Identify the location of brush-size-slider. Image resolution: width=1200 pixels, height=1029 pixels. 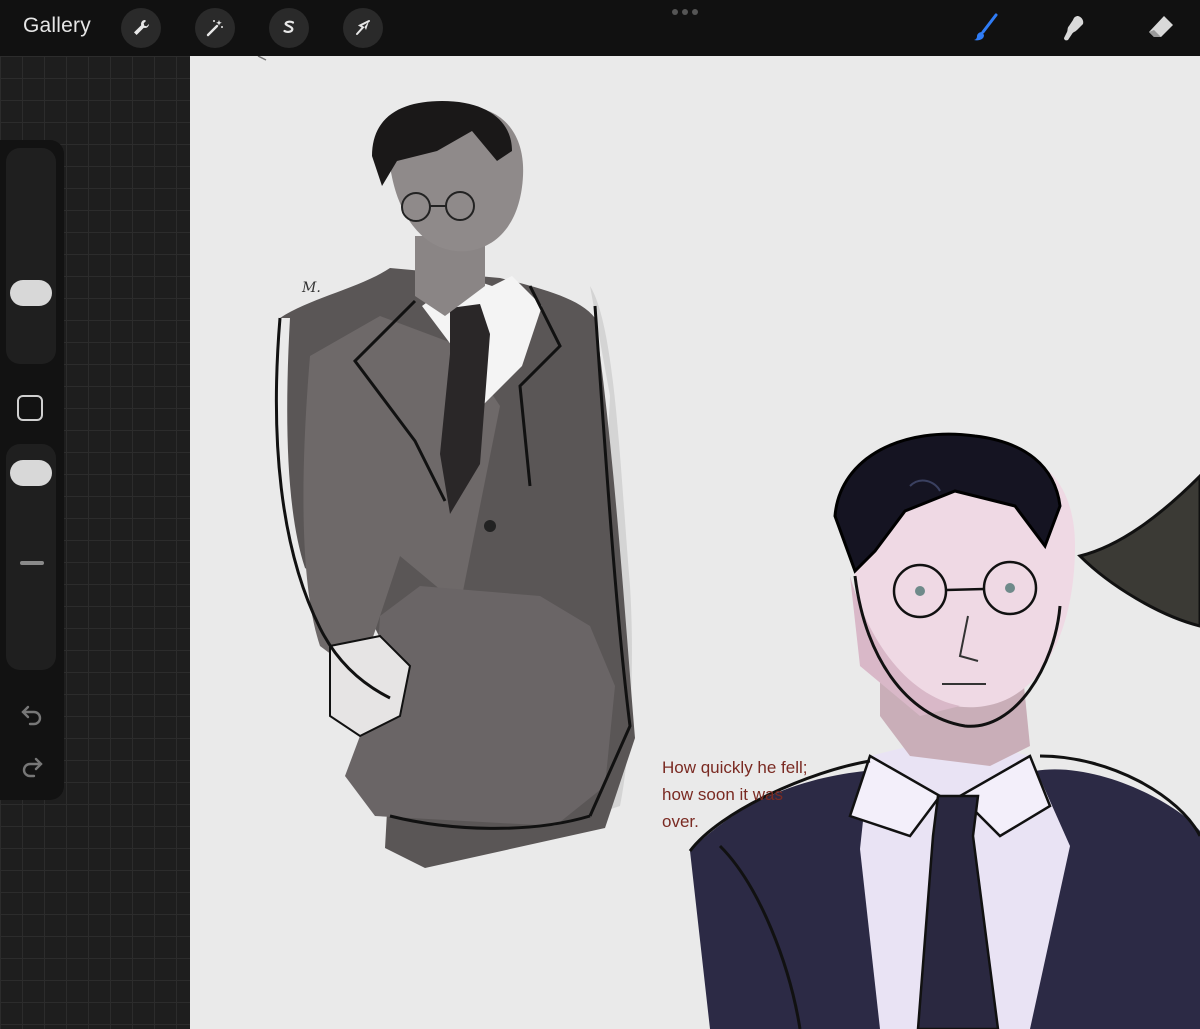
(31, 256).